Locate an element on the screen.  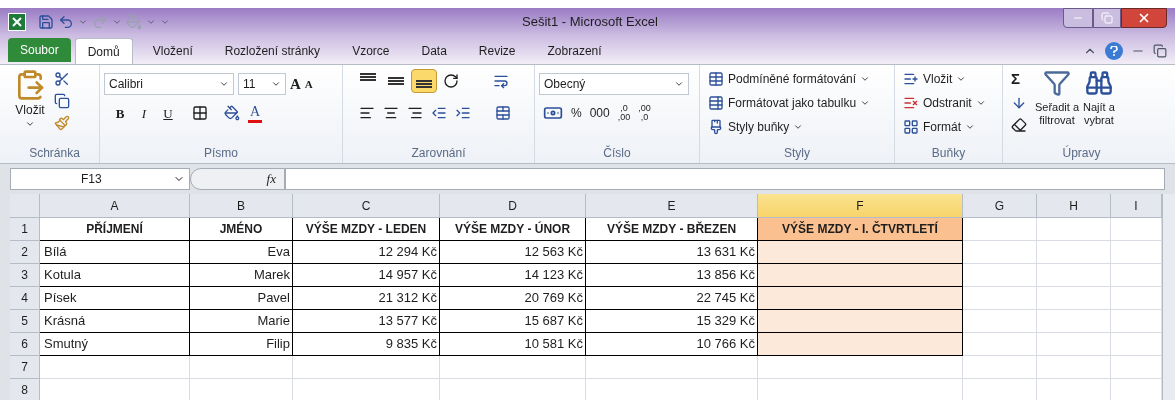
save-icon is located at coordinates (46, 22).